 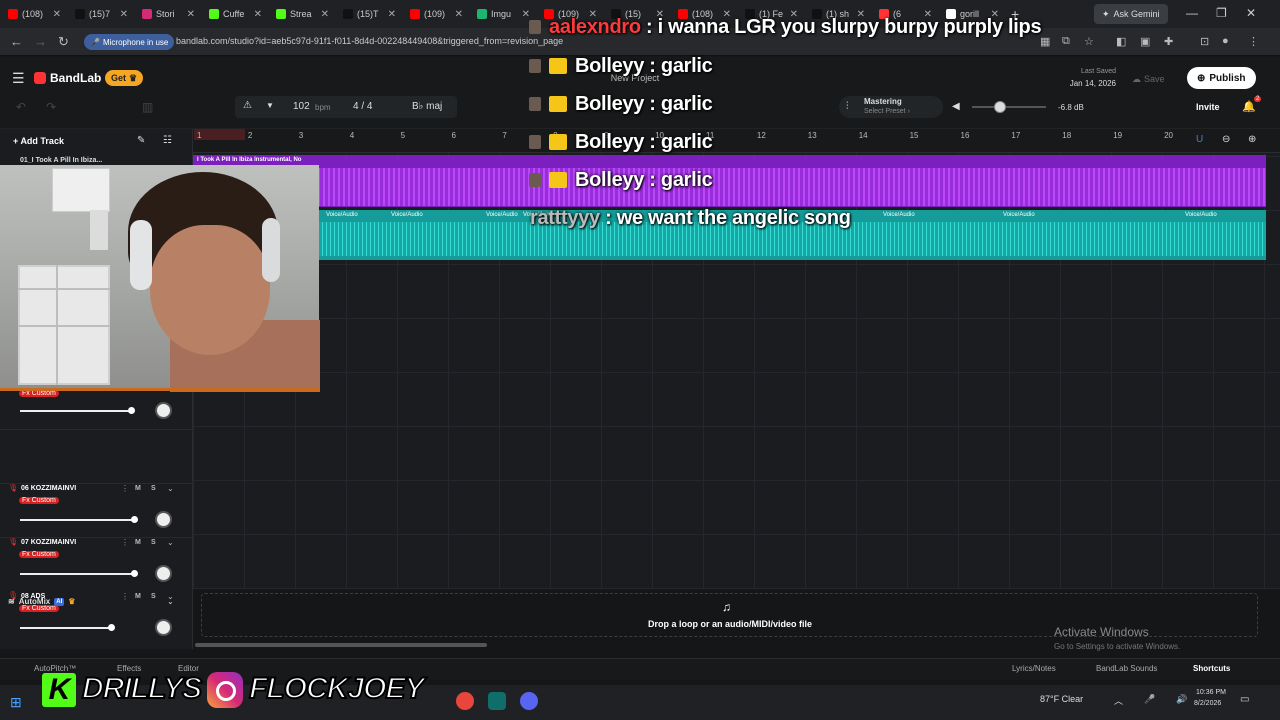 I want to click on poster, so click(x=81, y=190).